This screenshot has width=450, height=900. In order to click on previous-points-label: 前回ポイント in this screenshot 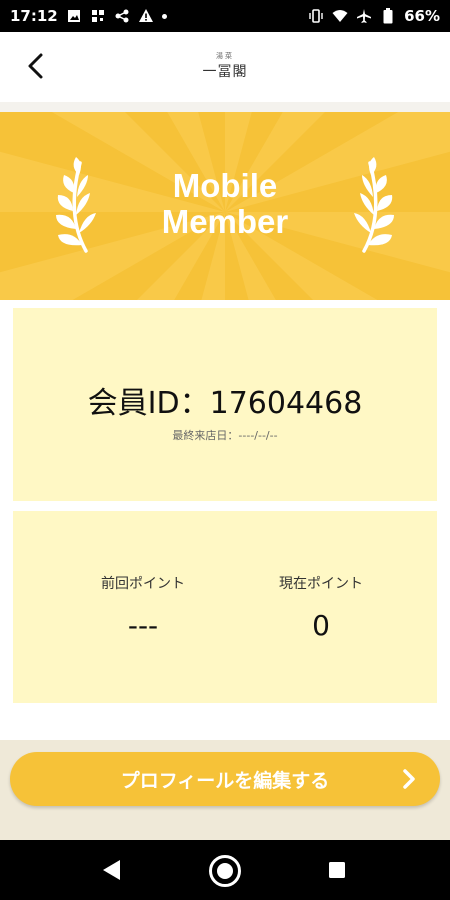, I will do `click(143, 584)`.